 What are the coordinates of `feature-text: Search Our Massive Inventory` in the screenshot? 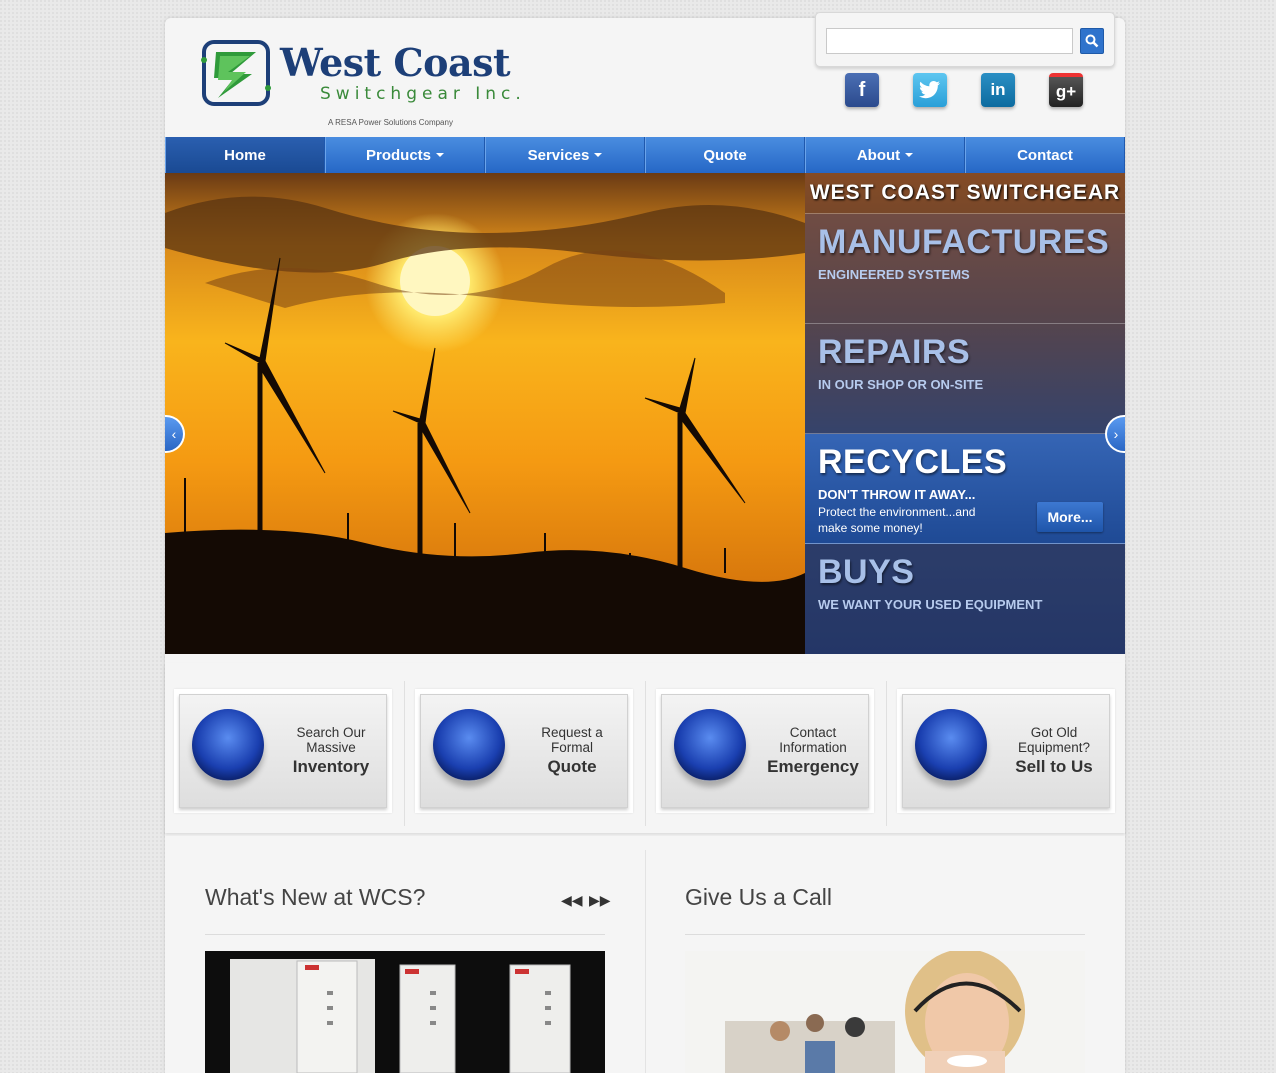 It's located at (331, 750).